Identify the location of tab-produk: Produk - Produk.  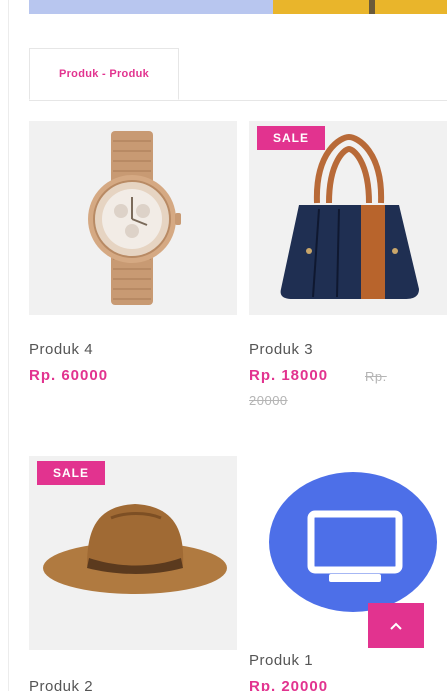
(104, 74).